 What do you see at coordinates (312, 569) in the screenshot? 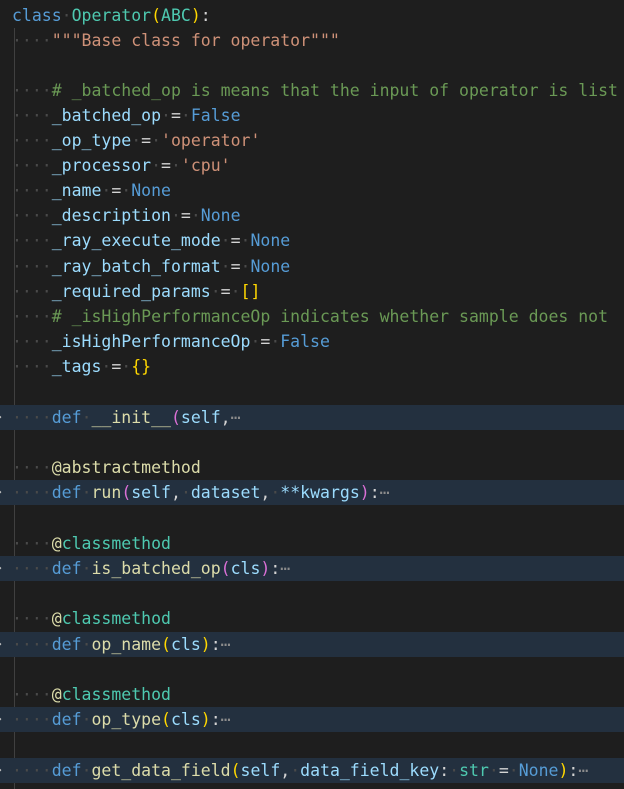
I see `code-line-is-batched-op-folded: › ····def·is_batched_op(cls):⋯` at bounding box center [312, 569].